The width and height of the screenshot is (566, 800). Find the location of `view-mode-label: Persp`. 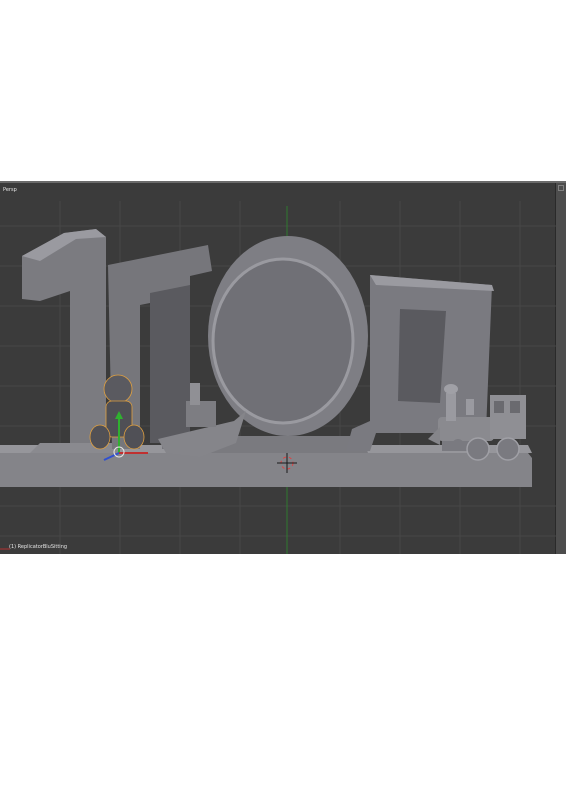

view-mode-label: Persp is located at coordinates (10, 190).